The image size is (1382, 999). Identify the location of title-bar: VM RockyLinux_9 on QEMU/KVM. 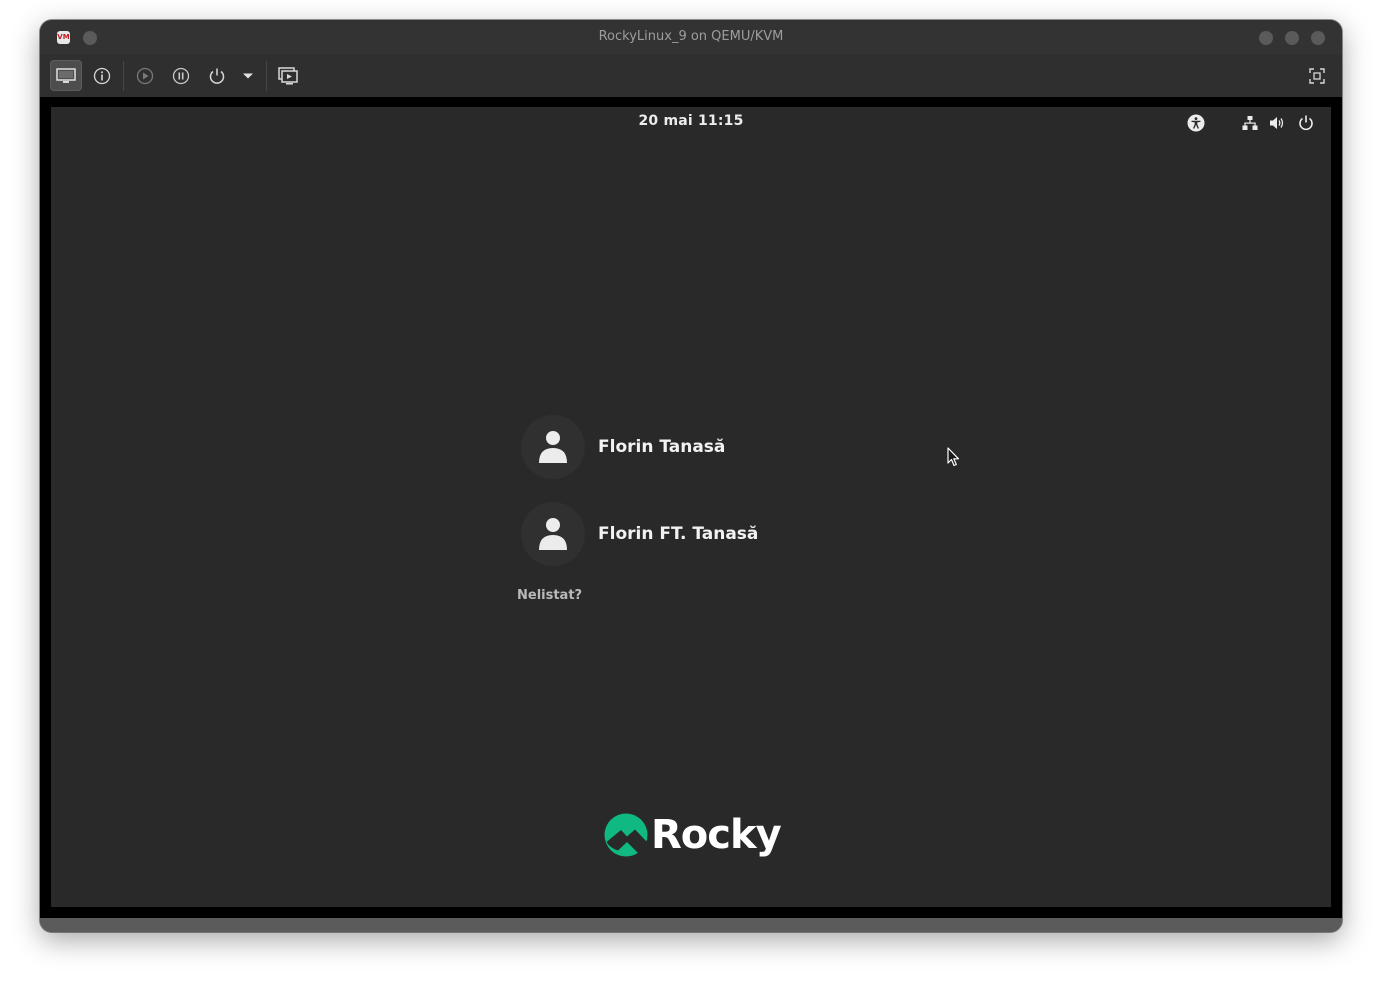
(691, 37).